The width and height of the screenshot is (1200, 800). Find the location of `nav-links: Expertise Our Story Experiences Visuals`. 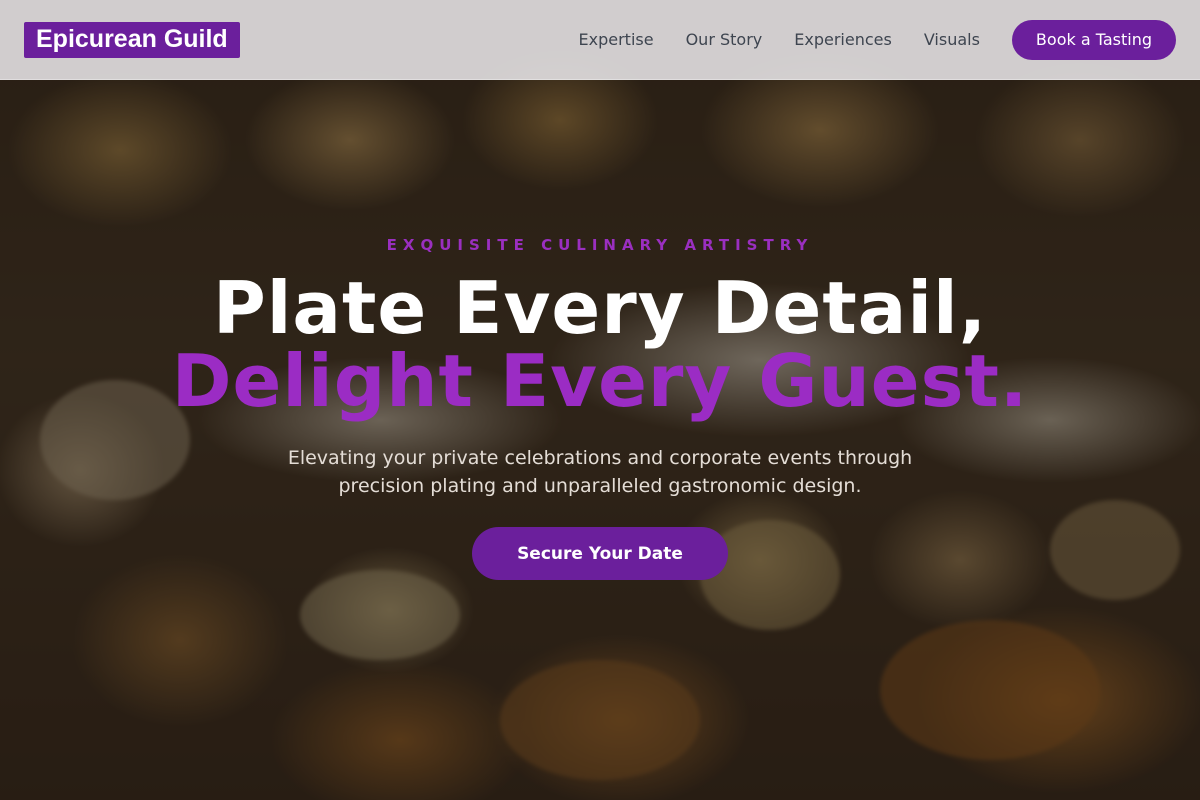

nav-links: Expertise Our Story Experiences Visuals is located at coordinates (779, 39).